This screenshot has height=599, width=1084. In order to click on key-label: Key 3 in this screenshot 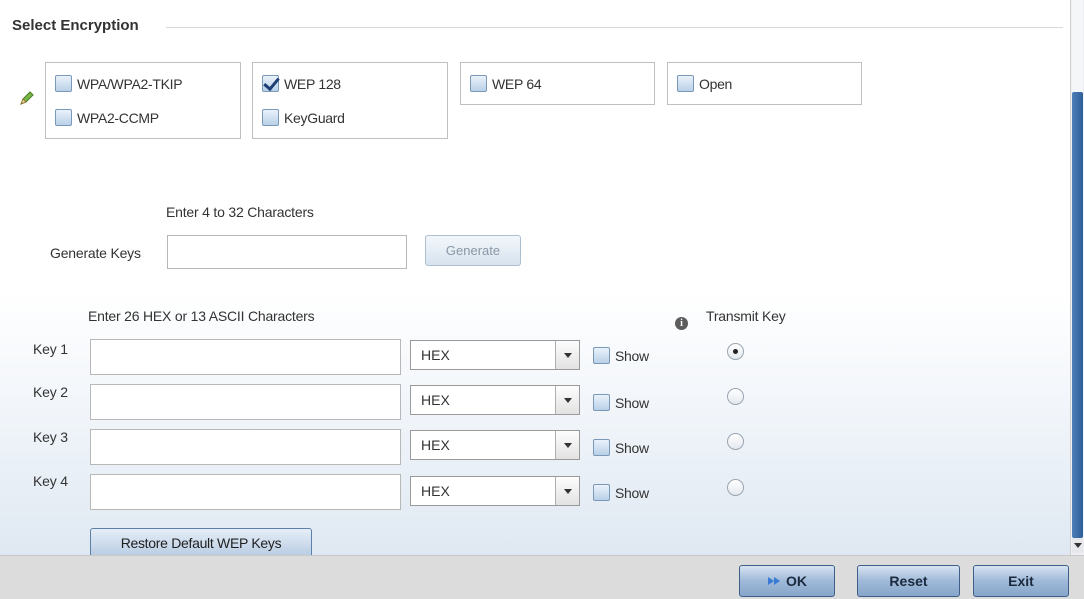, I will do `click(50, 437)`.